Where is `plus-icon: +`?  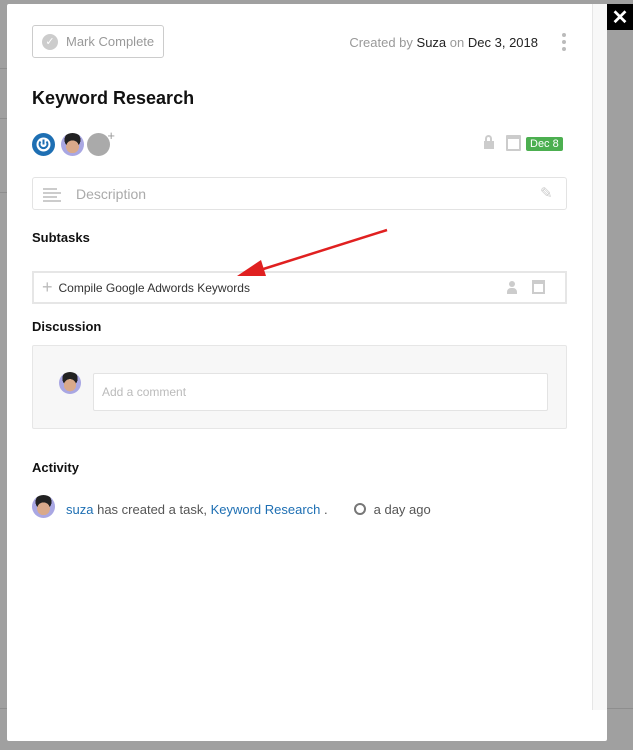 plus-icon: + is located at coordinates (47, 287).